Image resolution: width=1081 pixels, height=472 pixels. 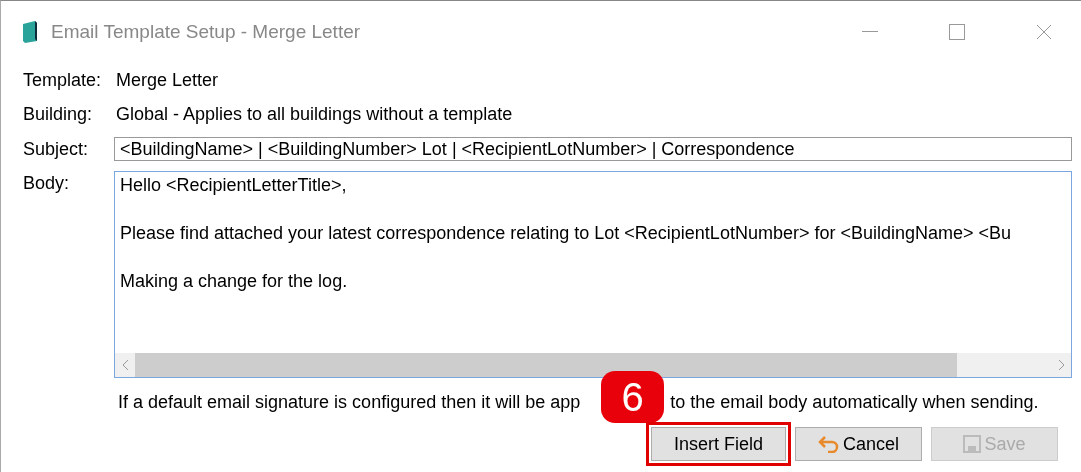 I want to click on subject-field: <BuildingName> | <BuildingNumber> Lot | <RecipientLotNumber> | Correspondence, so click(x=593, y=149).